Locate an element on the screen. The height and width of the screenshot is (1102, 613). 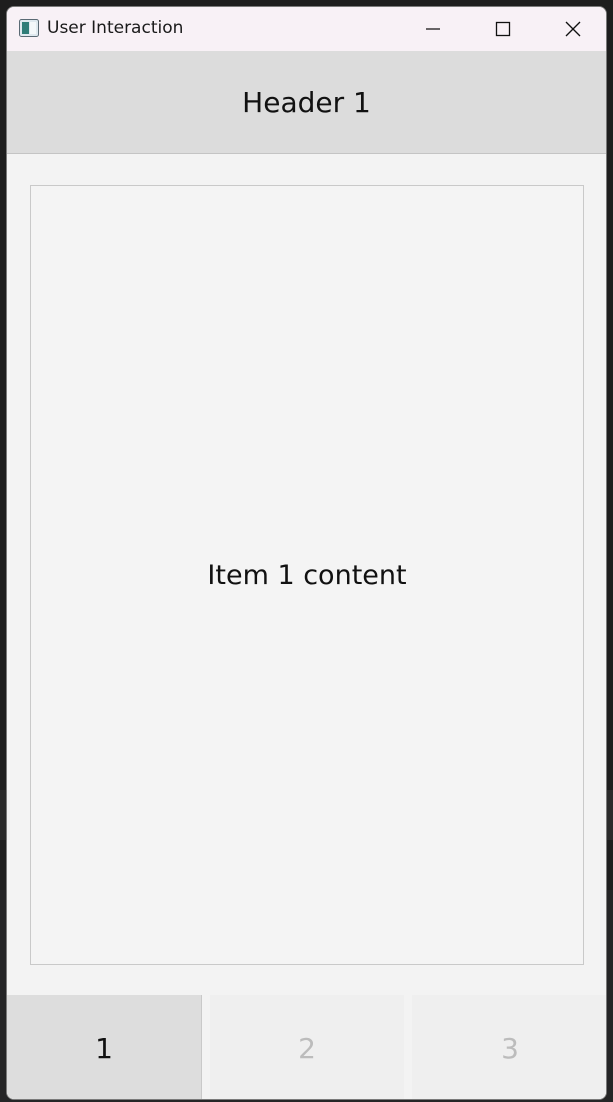
maximize-button is located at coordinates (503, 29).